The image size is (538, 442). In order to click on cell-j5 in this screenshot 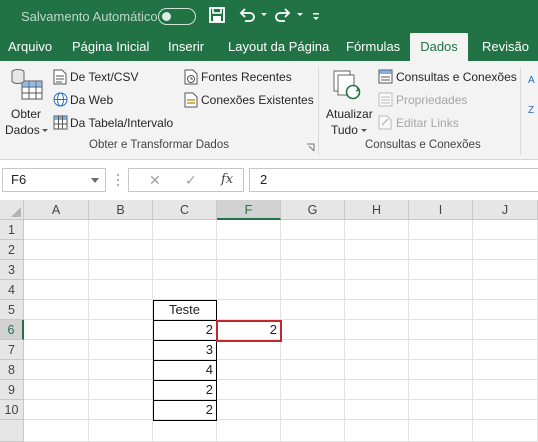, I will do `click(505, 310)`.